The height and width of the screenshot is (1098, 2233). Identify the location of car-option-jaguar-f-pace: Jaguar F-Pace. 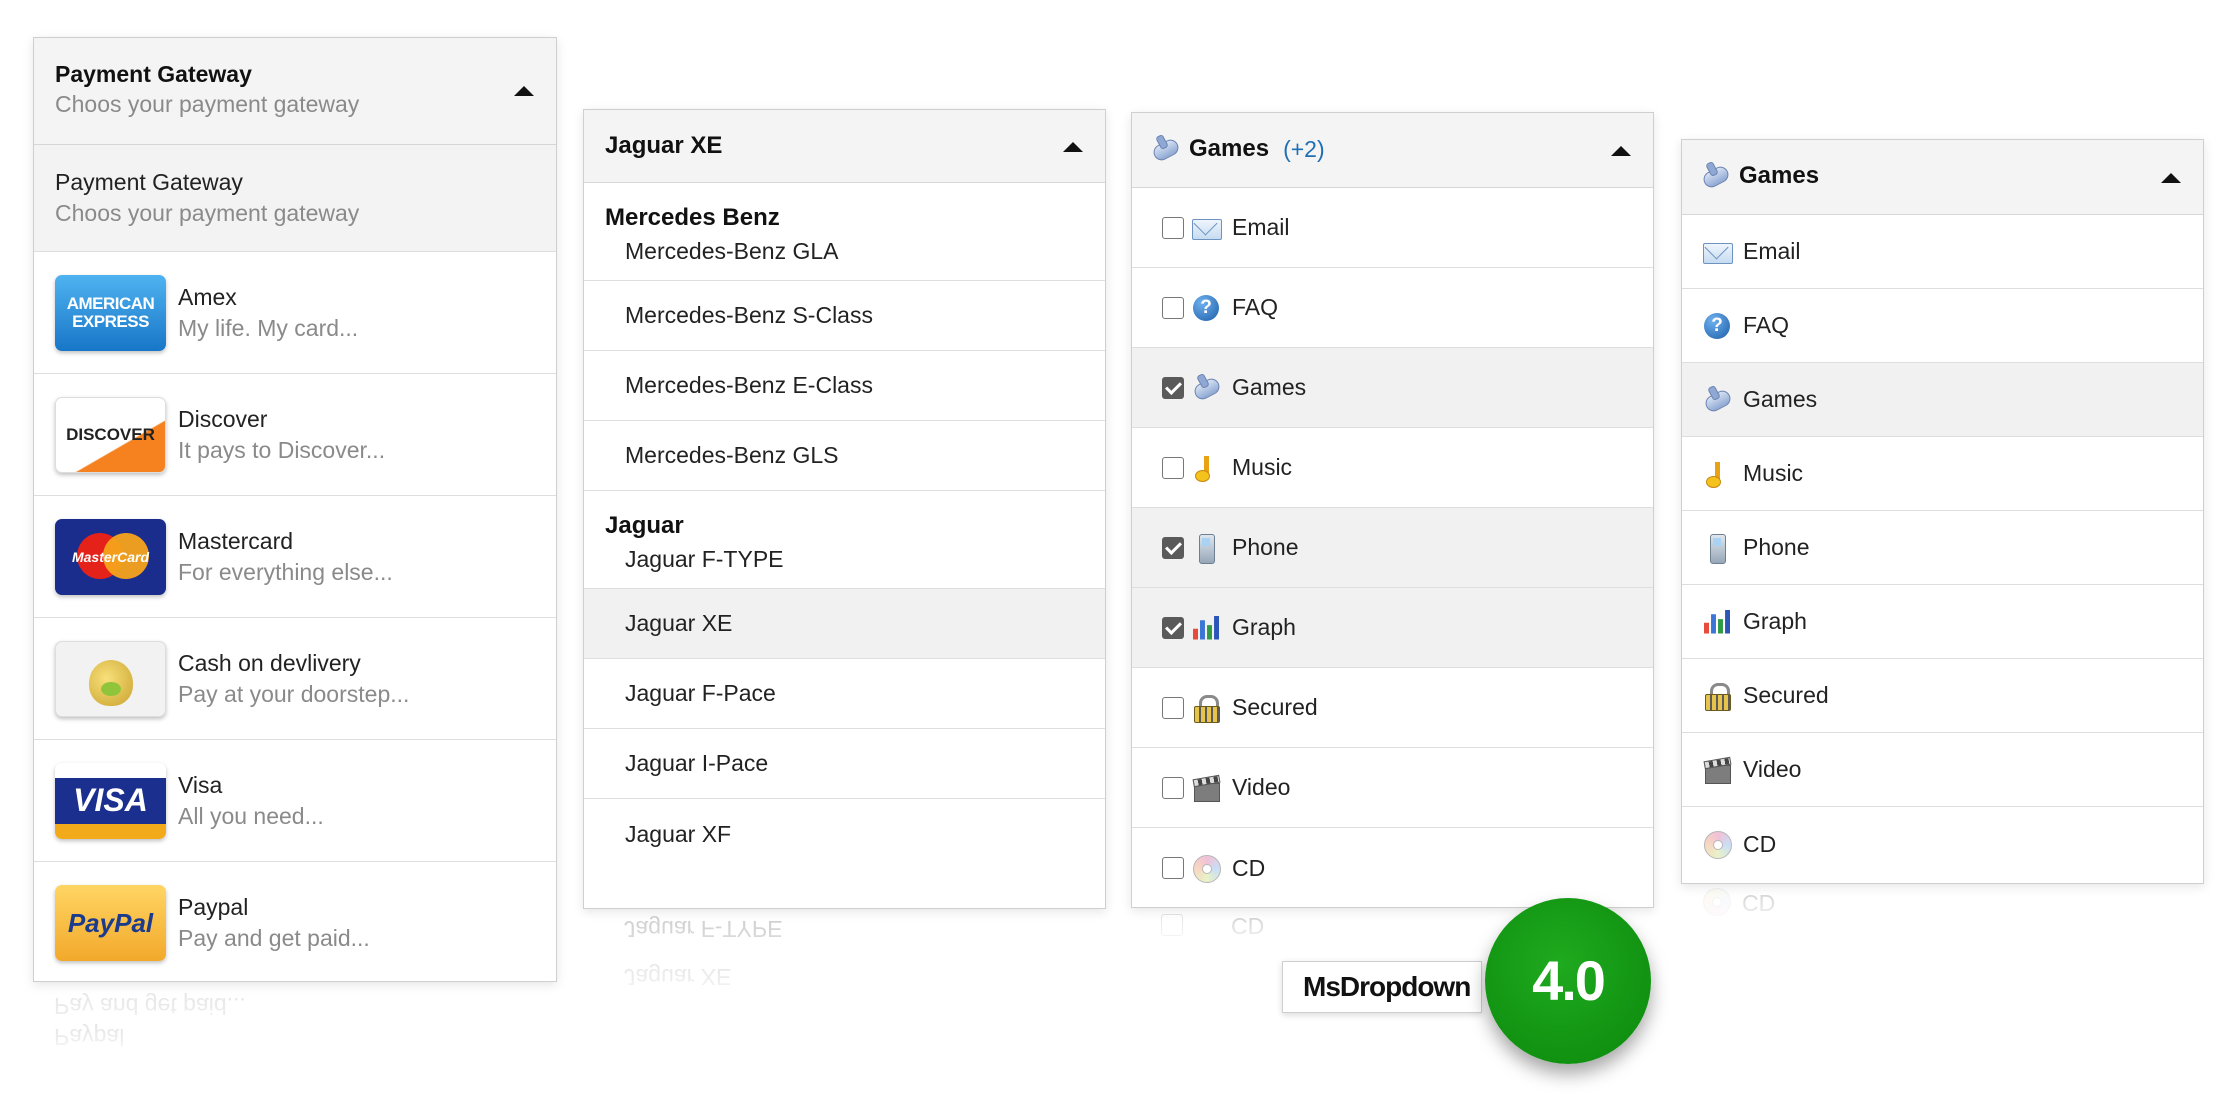
(844, 694).